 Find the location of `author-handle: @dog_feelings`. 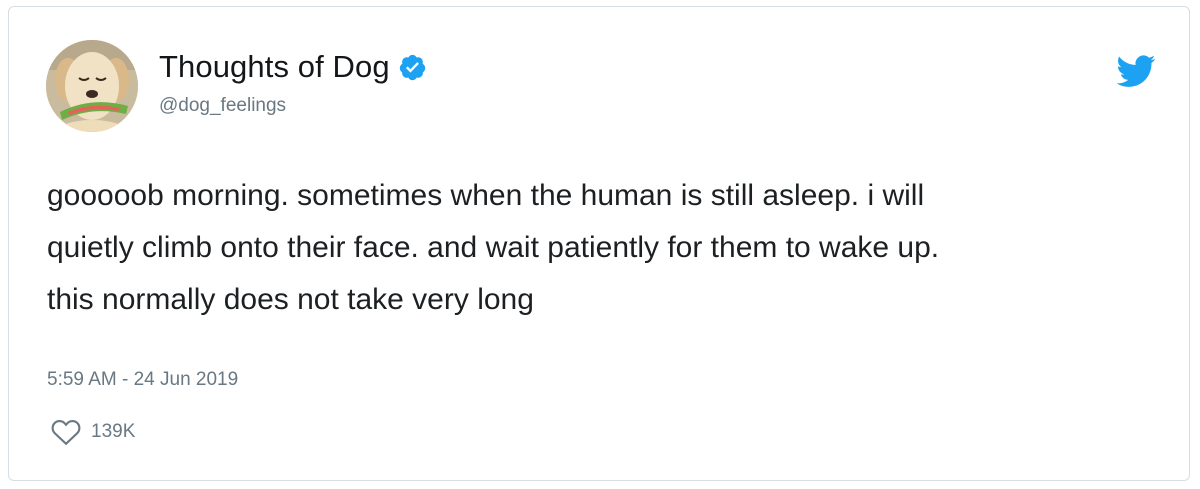

author-handle: @dog_feelings is located at coordinates (222, 106).